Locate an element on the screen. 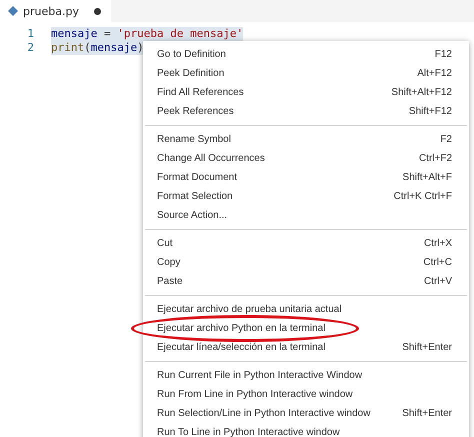 The width and height of the screenshot is (474, 437). menu-item: Paste Ctrl+V is located at coordinates (306, 281).